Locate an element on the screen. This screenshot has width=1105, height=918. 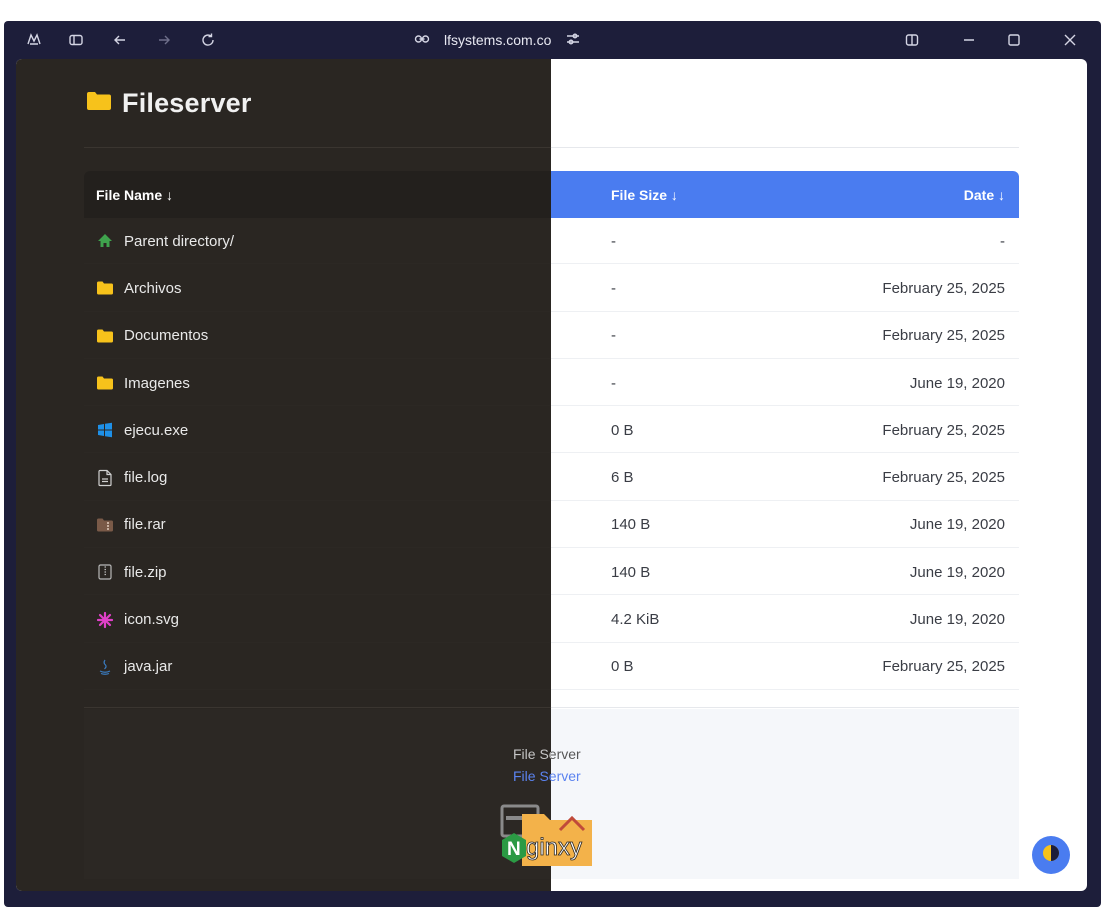
table-row: file.log 6 B February 25, 2025 is located at coordinates (551, 478).